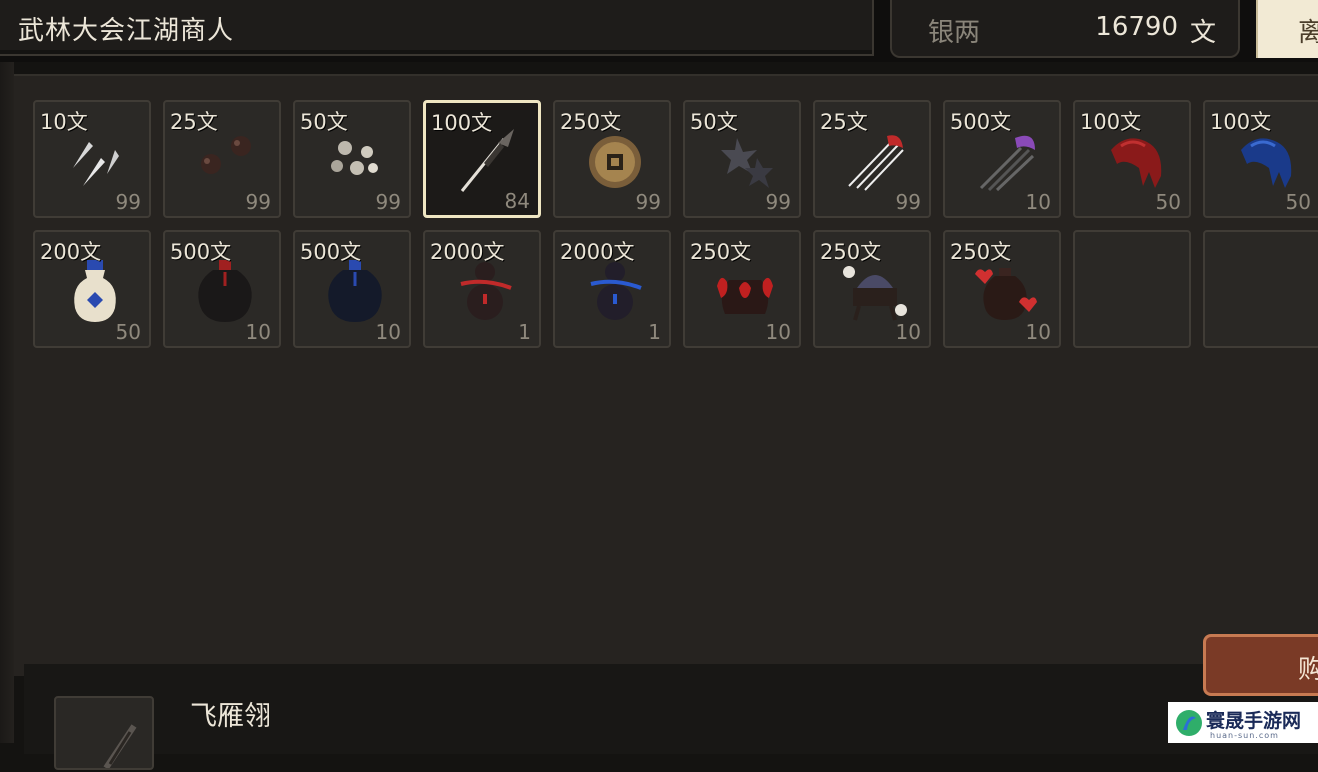 This screenshot has height=772, width=1318. I want to click on black-jar-blue-icon, so click(355, 291).